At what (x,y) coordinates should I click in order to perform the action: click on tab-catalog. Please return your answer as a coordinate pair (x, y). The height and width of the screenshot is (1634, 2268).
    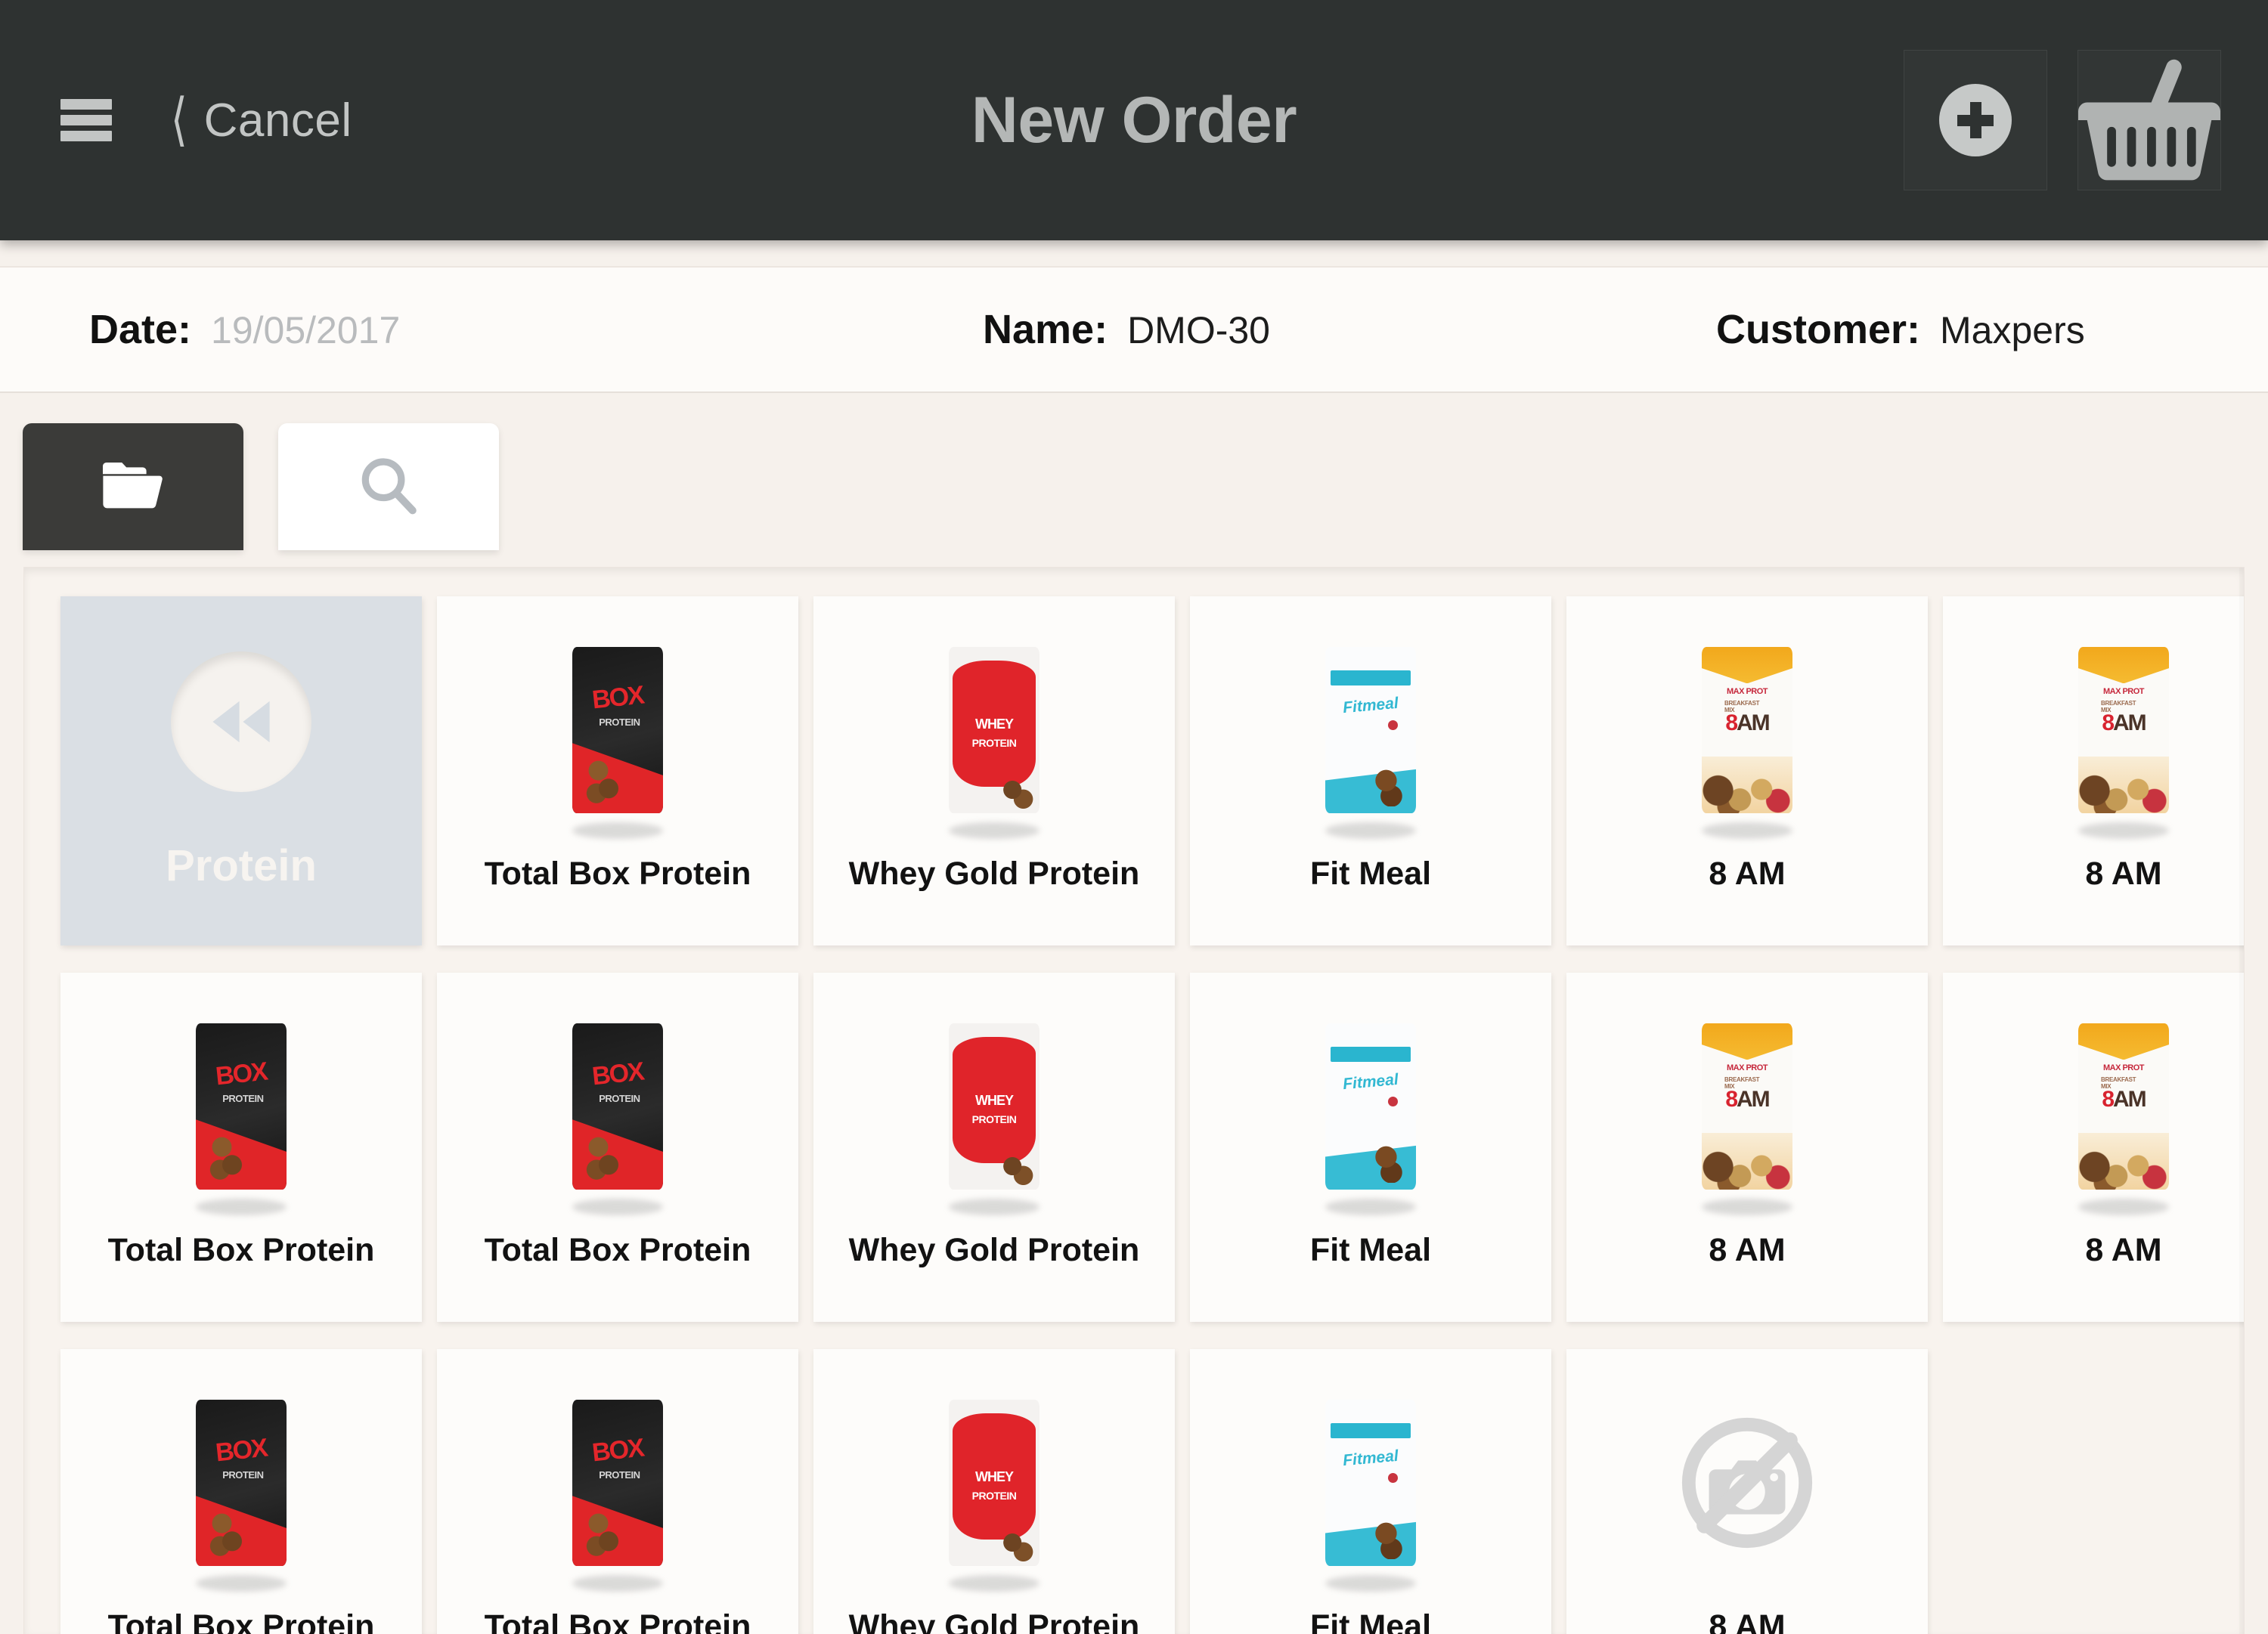
    Looking at the image, I should click on (133, 486).